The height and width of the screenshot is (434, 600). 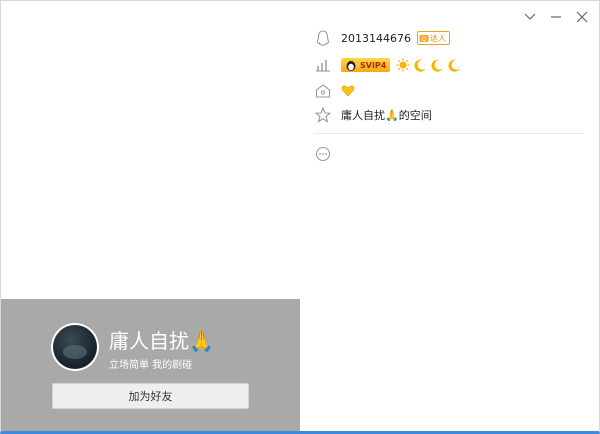 What do you see at coordinates (323, 91) in the screenshot?
I see `home-icon` at bounding box center [323, 91].